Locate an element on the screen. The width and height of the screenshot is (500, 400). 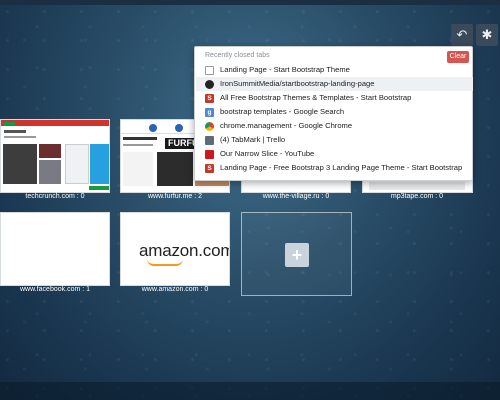
gear-icon: ✱ is located at coordinates (487, 35).